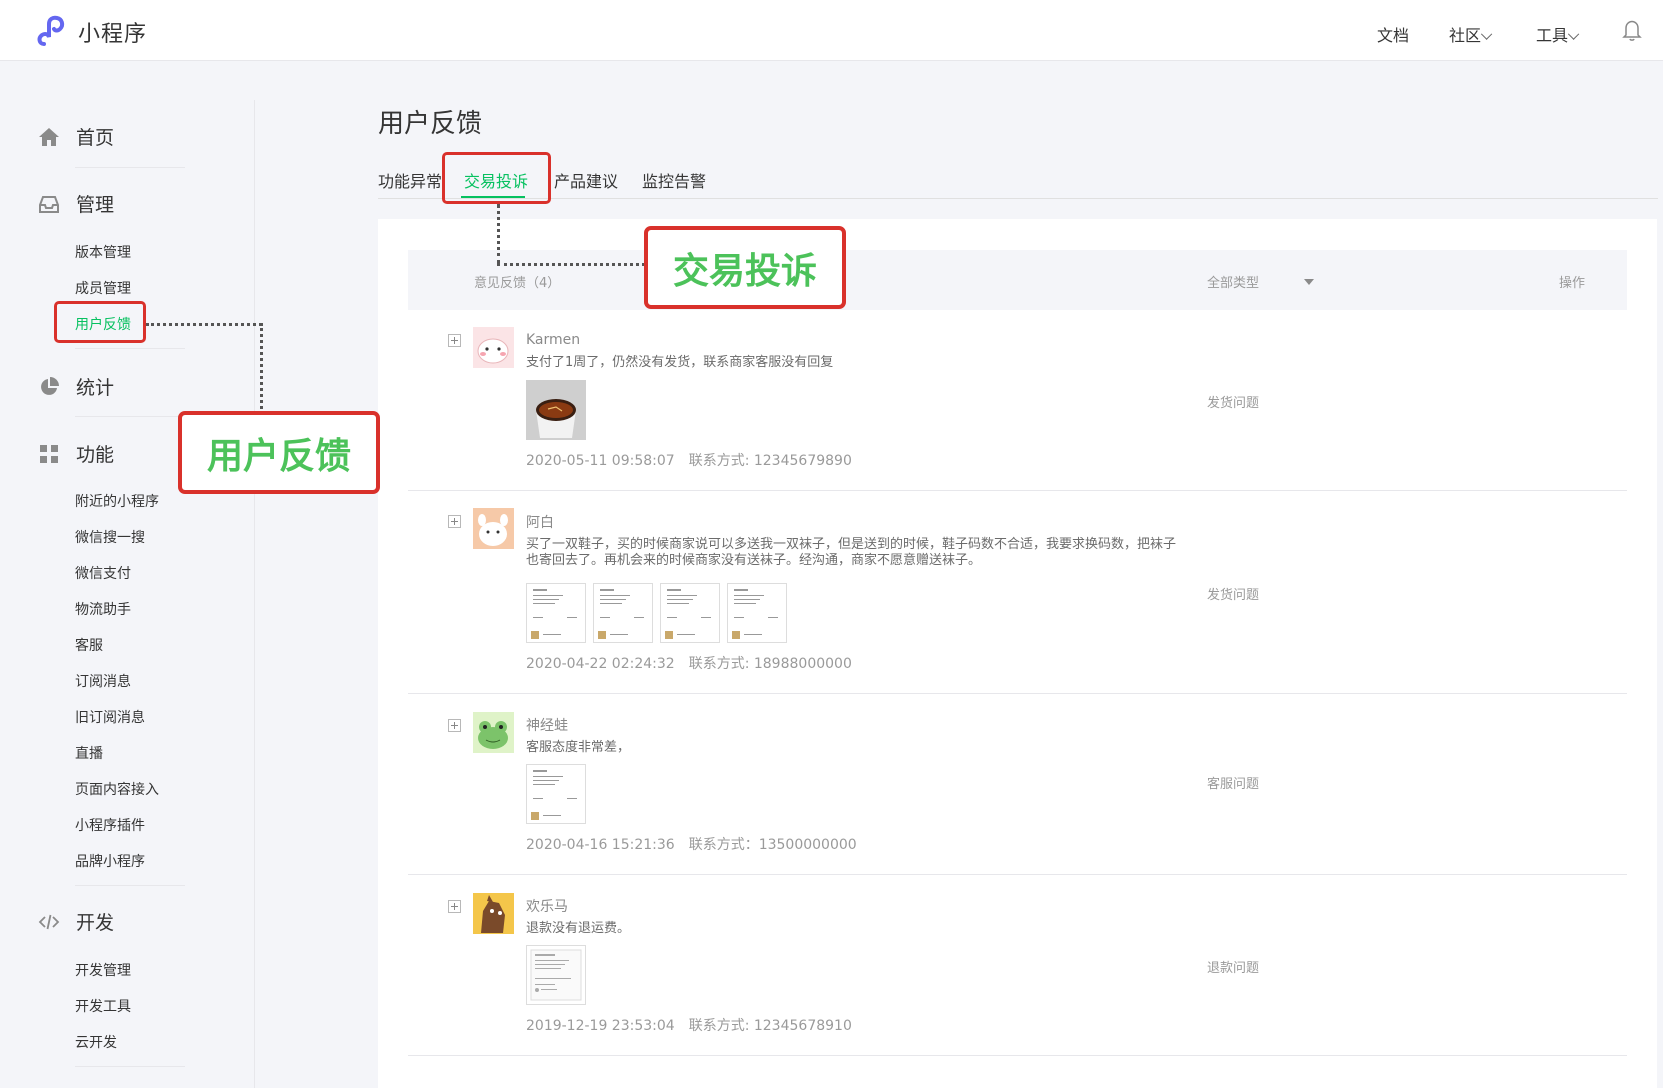 The height and width of the screenshot is (1088, 1663). What do you see at coordinates (103, 288) in the screenshot?
I see `sidebar-item-members: 成员管理` at bounding box center [103, 288].